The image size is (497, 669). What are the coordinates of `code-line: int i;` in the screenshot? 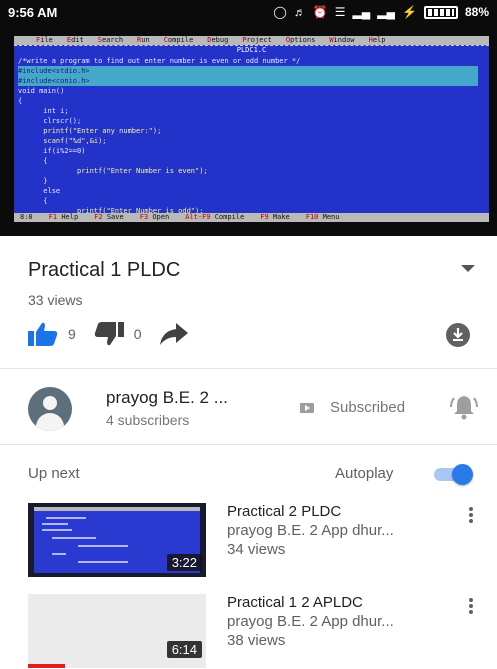 It's located at (43, 111).